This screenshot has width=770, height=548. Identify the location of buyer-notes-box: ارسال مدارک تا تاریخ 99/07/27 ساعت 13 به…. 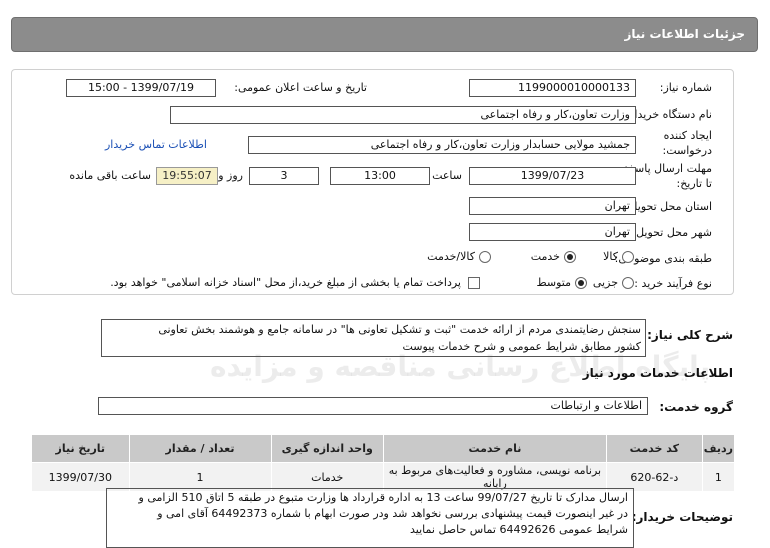
(370, 518).